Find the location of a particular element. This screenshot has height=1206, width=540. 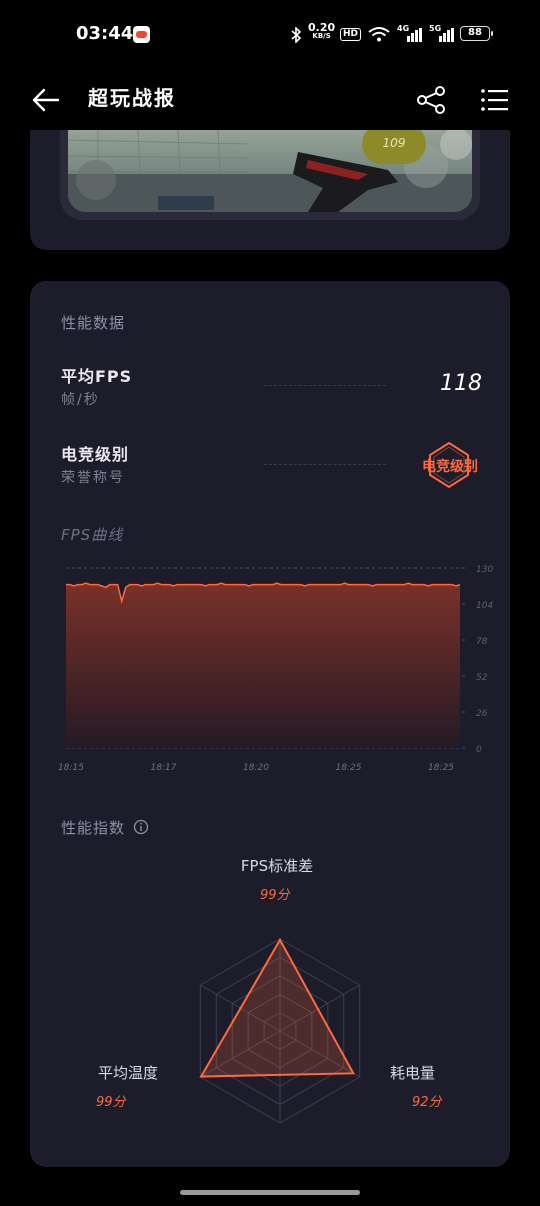

game-app-icon is located at coordinates (141, 34).